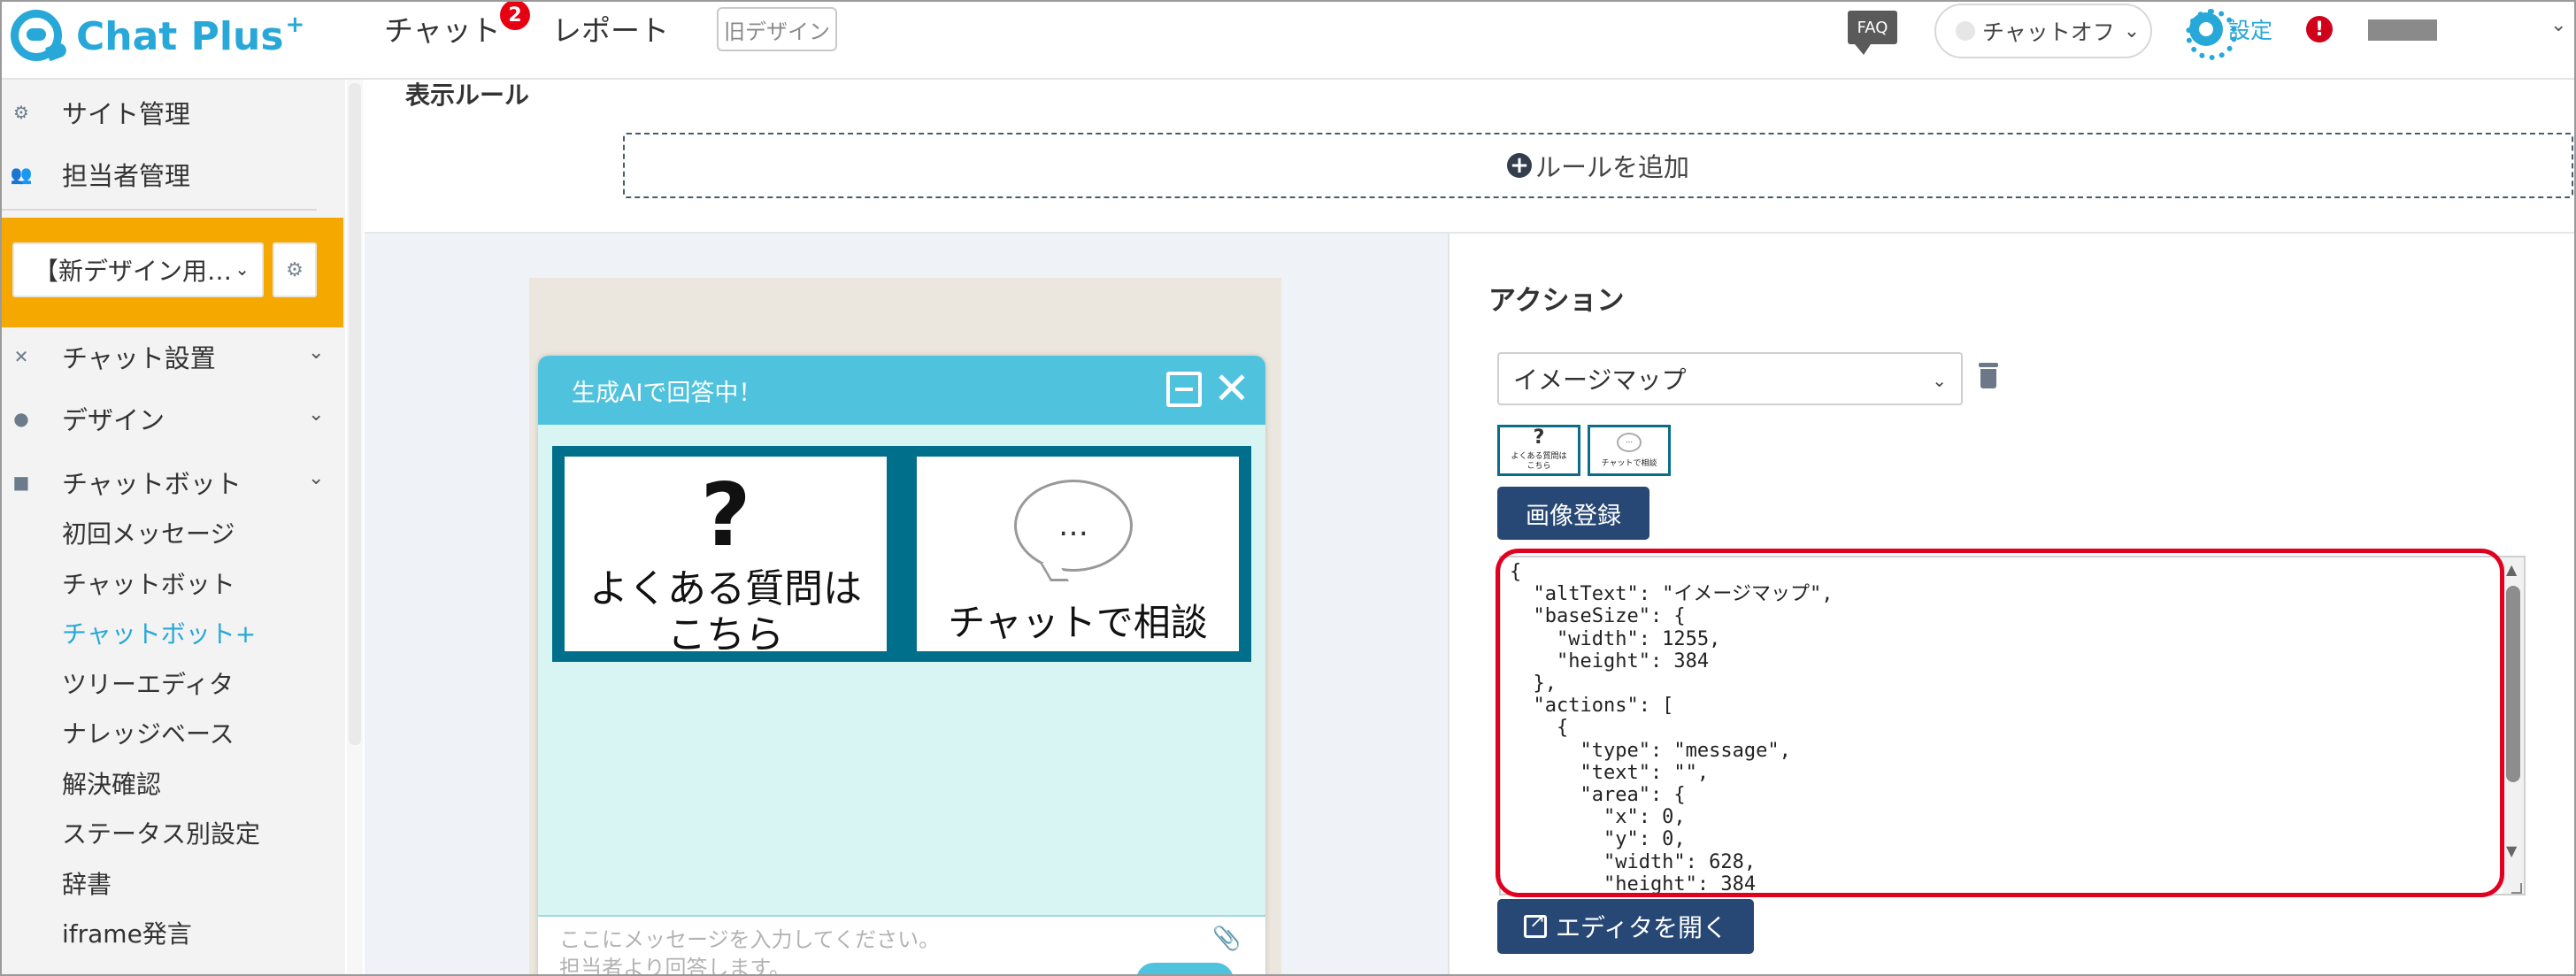 This screenshot has height=976, width=2576. Describe the element at coordinates (21, 357) in the screenshot. I see `tools-icon: ✕` at that location.